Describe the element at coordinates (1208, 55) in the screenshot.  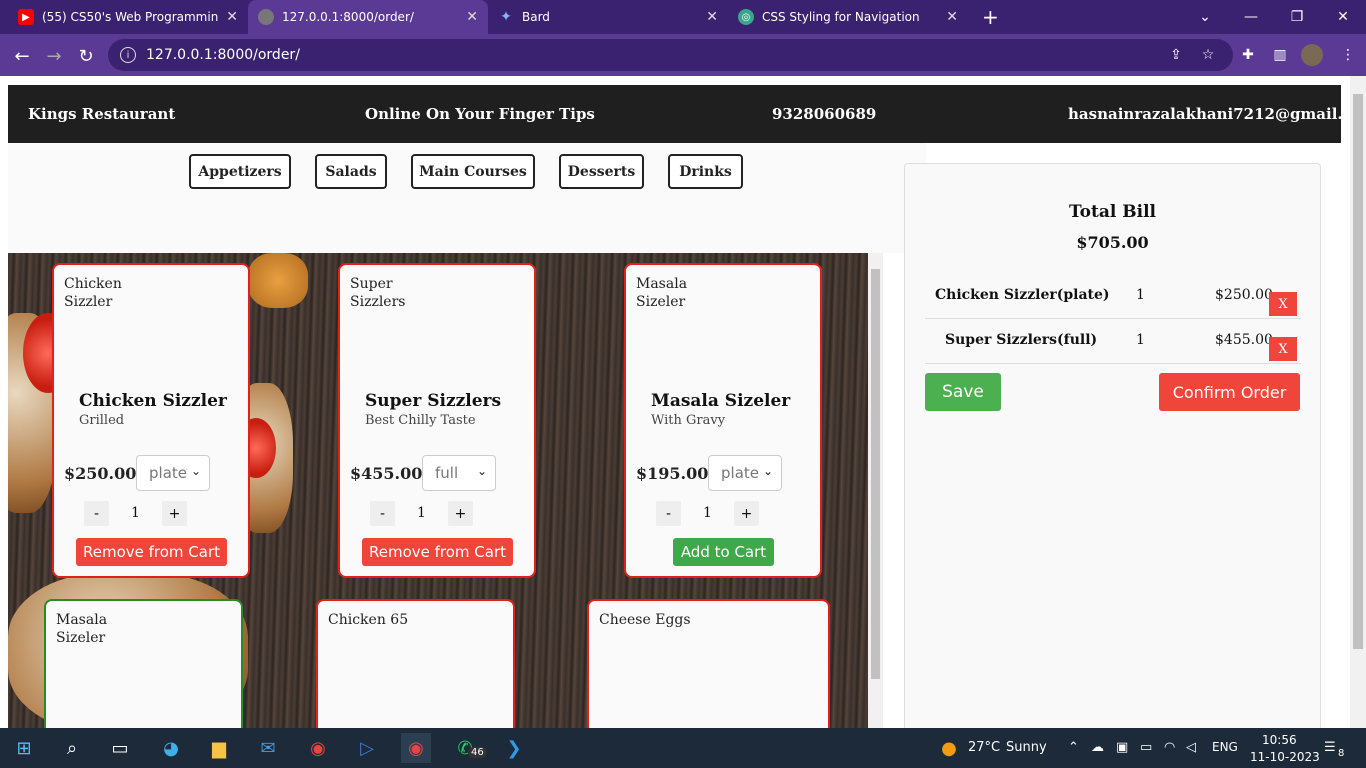
I see `bookmark-star-icon: ☆` at that location.